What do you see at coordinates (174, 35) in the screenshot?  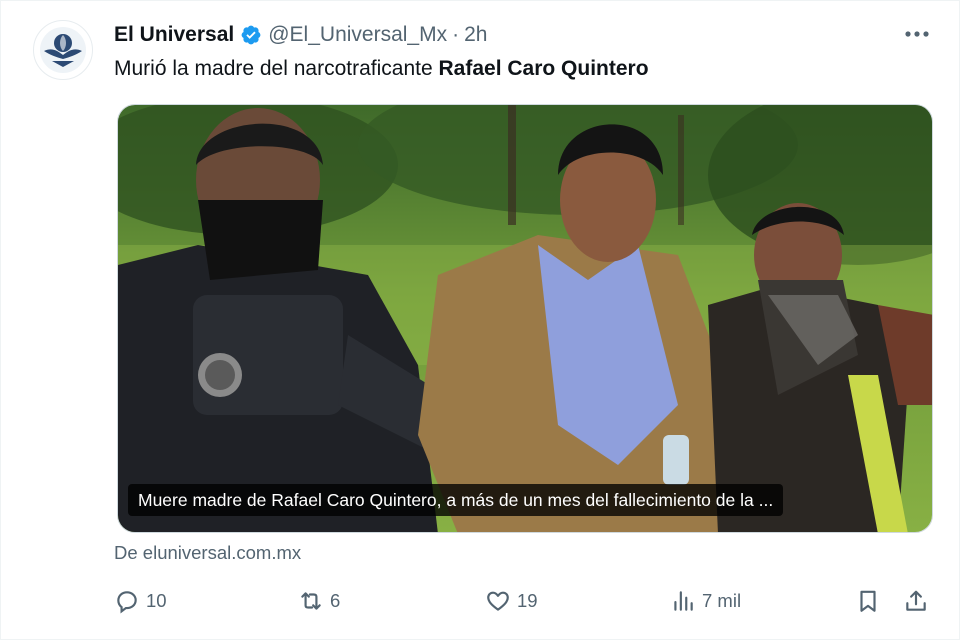 I see `author-name: El Universal` at bounding box center [174, 35].